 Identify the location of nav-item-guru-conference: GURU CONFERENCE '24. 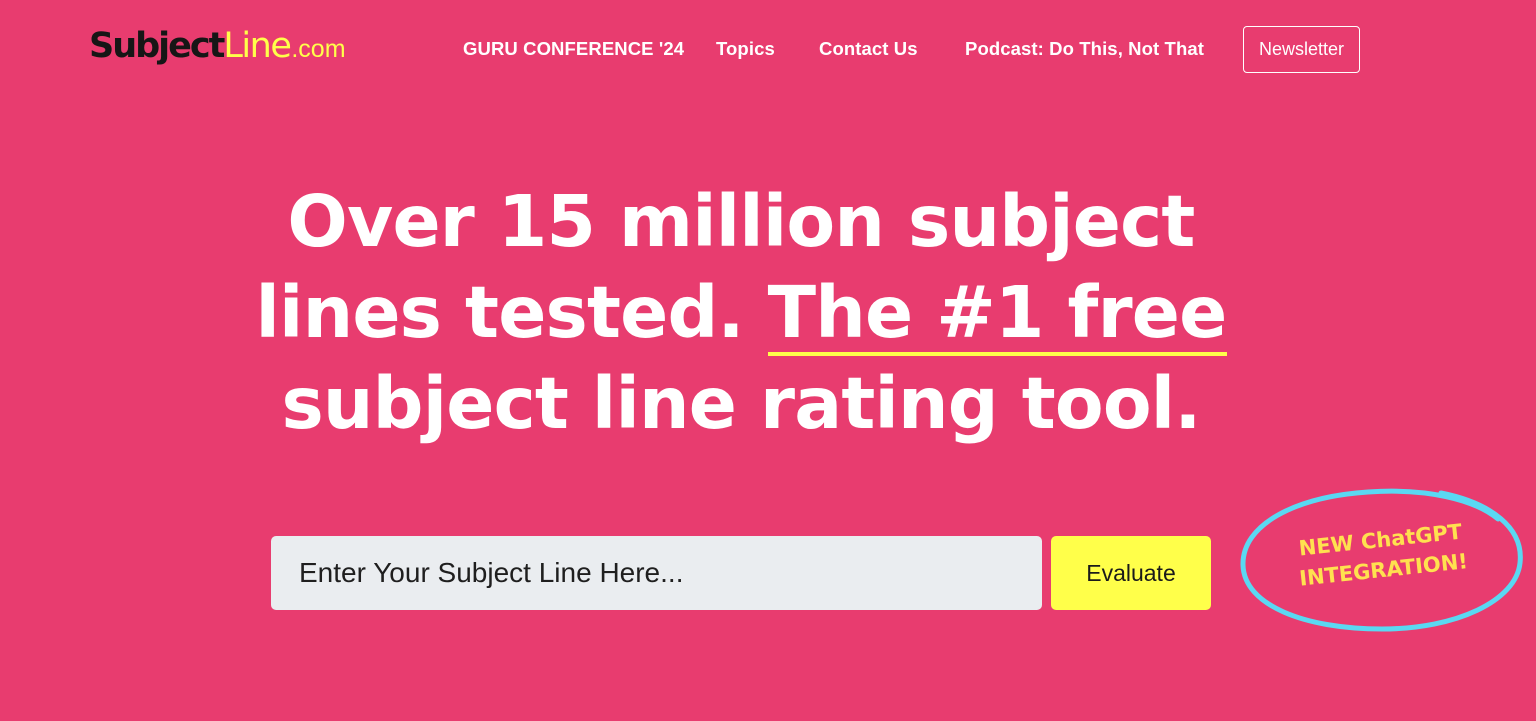
(573, 49).